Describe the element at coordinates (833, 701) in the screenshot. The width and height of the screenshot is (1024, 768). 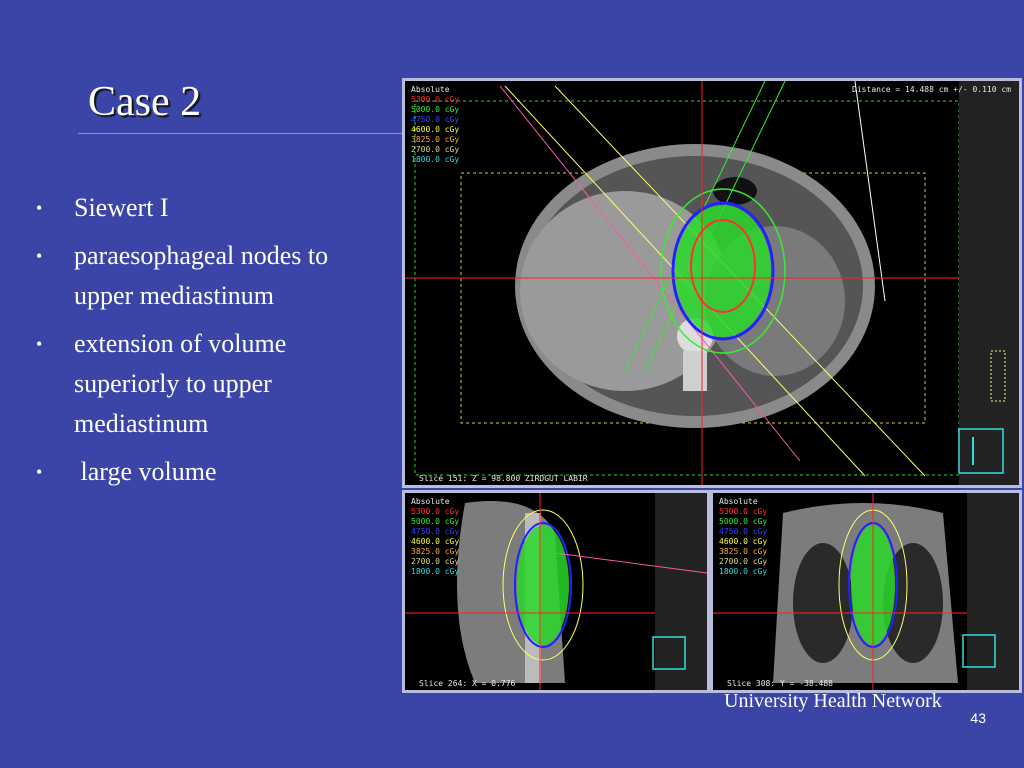
I see `footer-organization: University Health Network` at that location.